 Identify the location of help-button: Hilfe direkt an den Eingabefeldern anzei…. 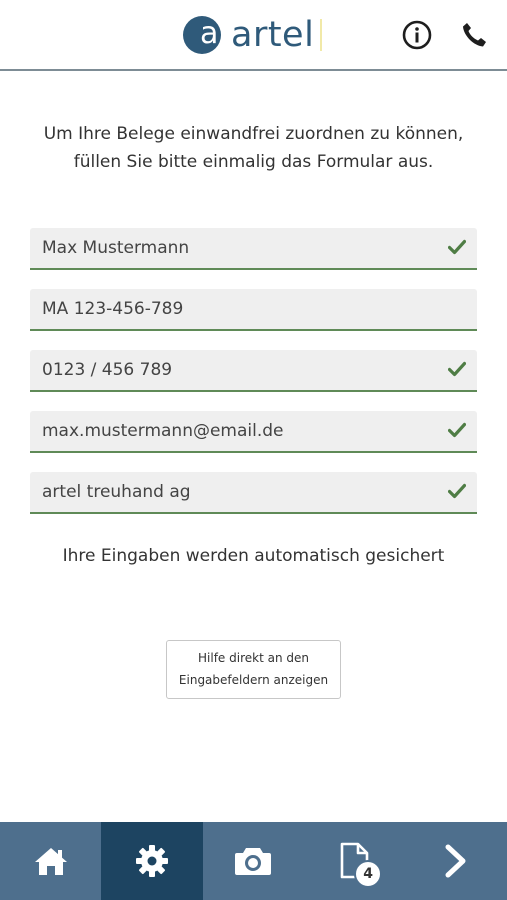
(253, 669).